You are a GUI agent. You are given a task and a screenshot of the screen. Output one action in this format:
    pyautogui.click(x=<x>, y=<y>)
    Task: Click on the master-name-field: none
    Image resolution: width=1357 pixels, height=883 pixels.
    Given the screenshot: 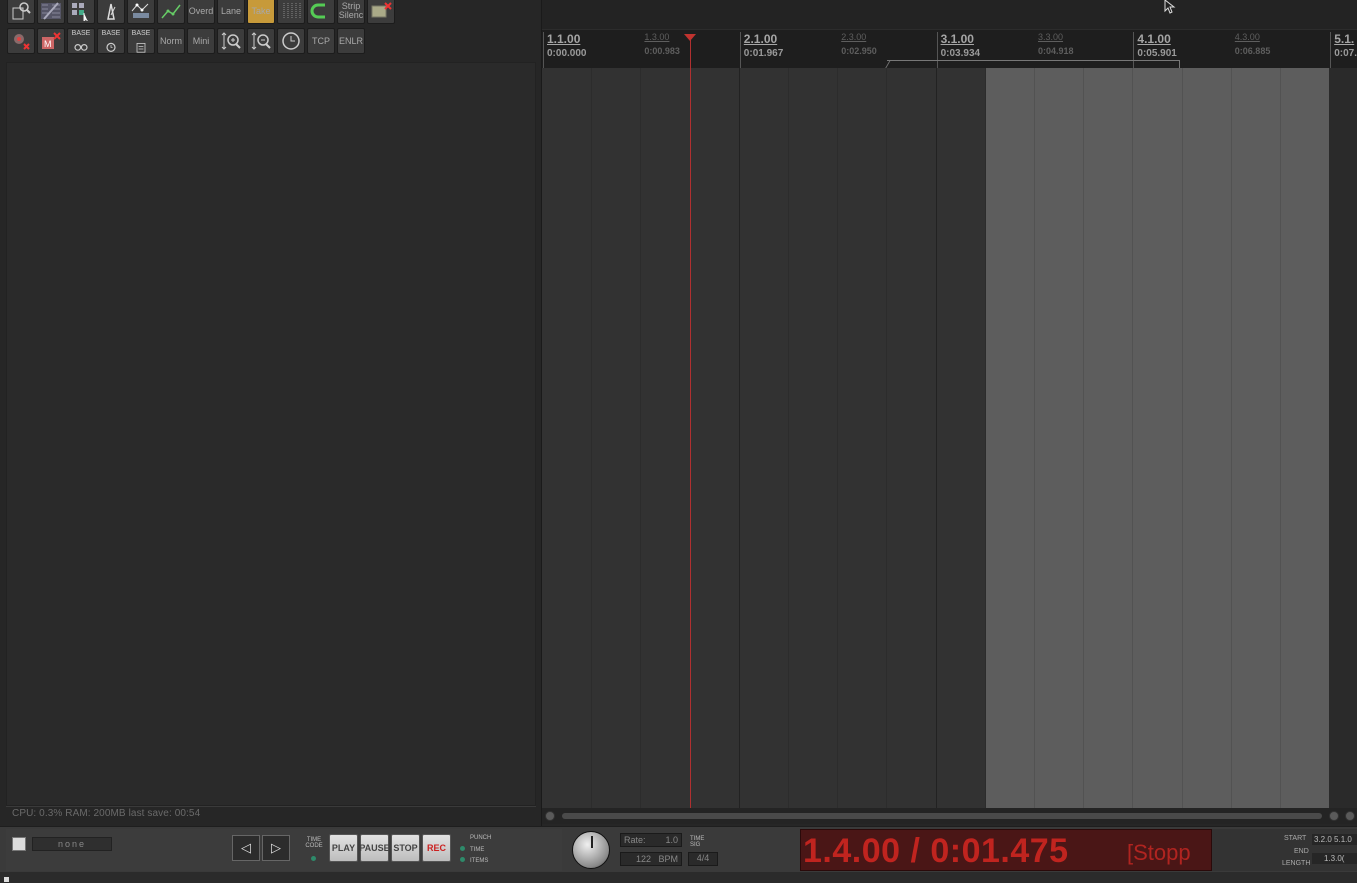 What is the action you would take?
    pyautogui.click(x=72, y=844)
    